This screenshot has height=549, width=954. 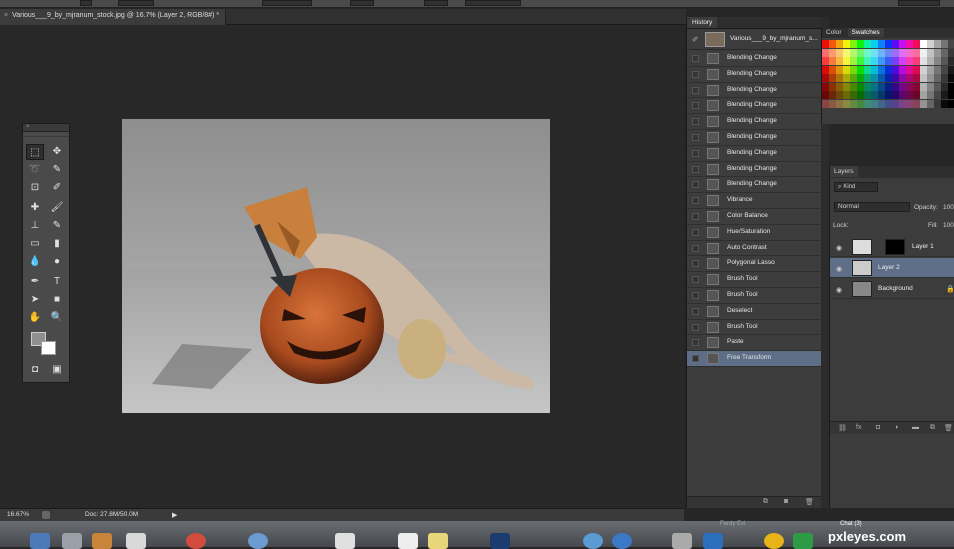 What do you see at coordinates (35, 318) in the screenshot?
I see `hand-tool-icon: ✋` at bounding box center [35, 318].